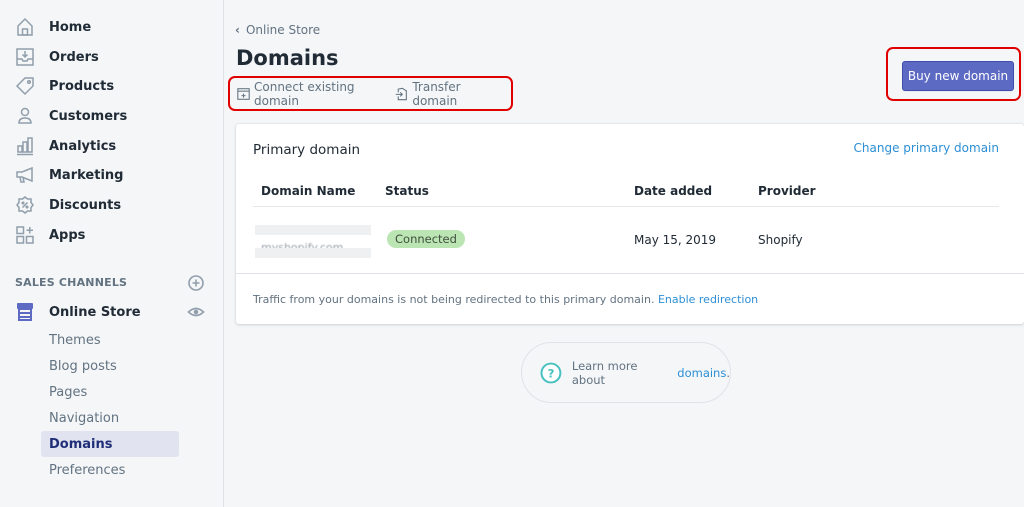  I want to click on sidebar-subitem-blog-posts: Blog posts, so click(110, 366).